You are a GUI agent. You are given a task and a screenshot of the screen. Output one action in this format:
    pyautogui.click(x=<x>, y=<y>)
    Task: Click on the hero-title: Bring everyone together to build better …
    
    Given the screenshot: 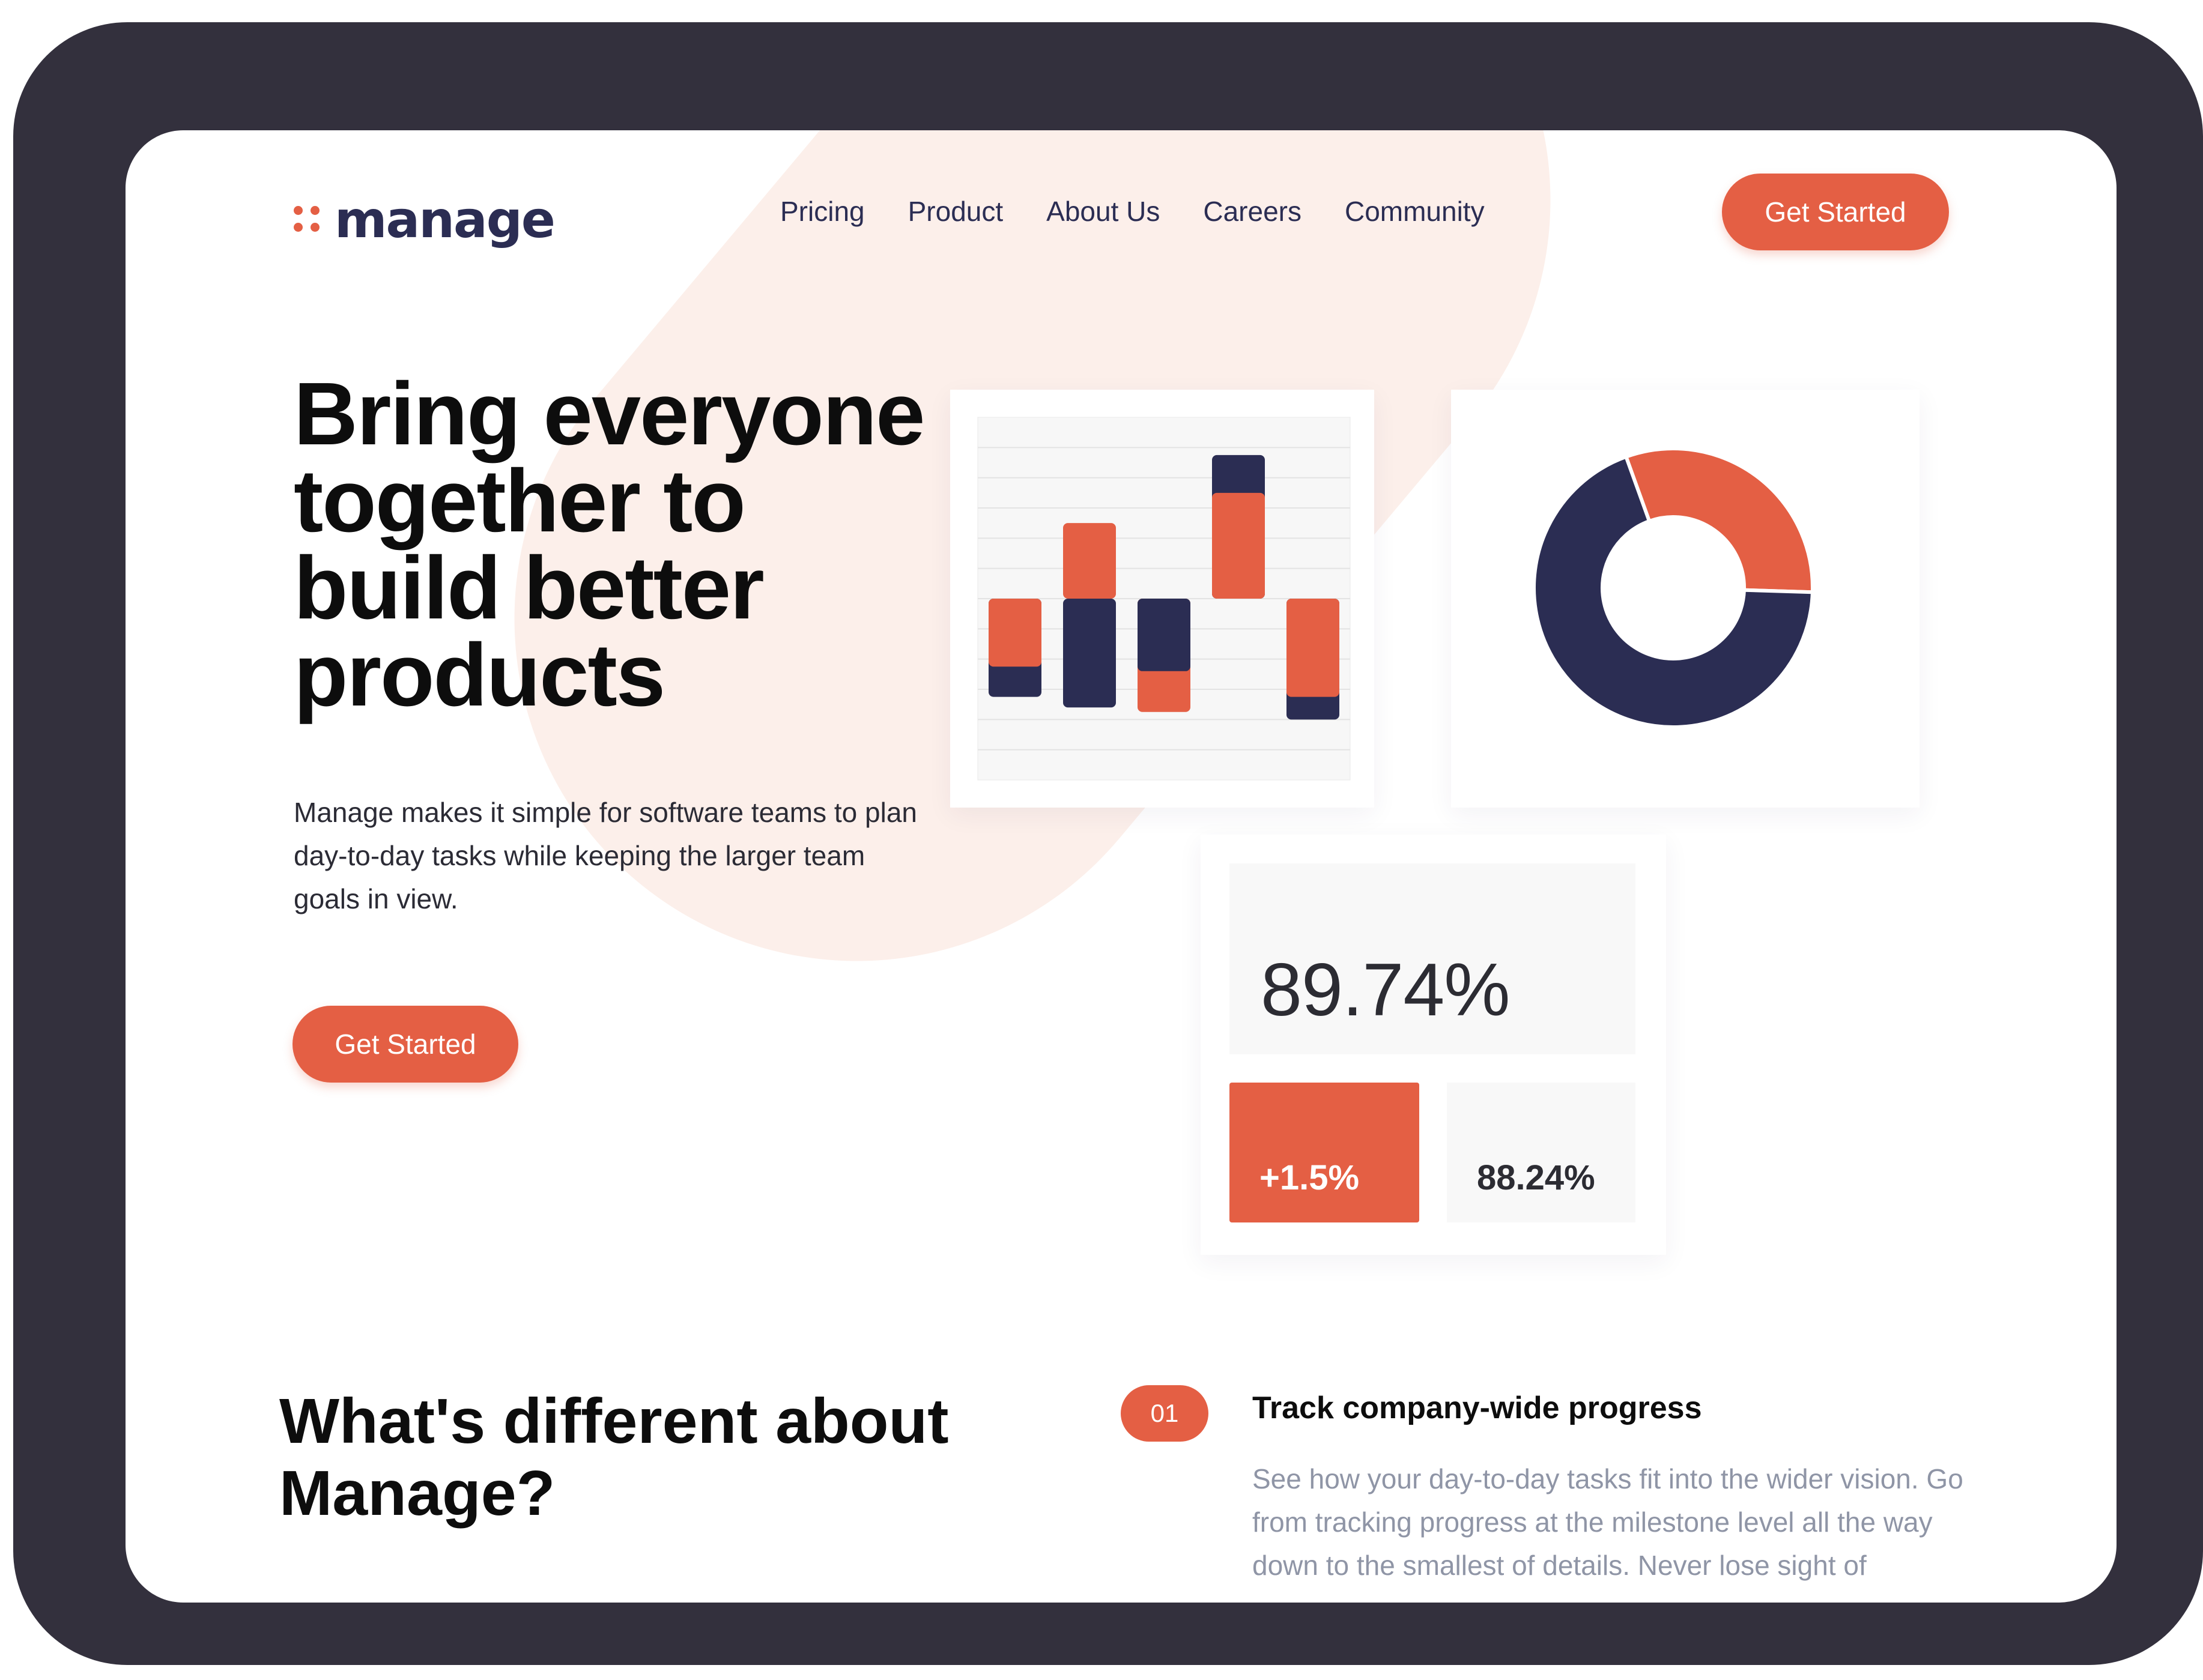 What is the action you would take?
    pyautogui.click(x=609, y=544)
    